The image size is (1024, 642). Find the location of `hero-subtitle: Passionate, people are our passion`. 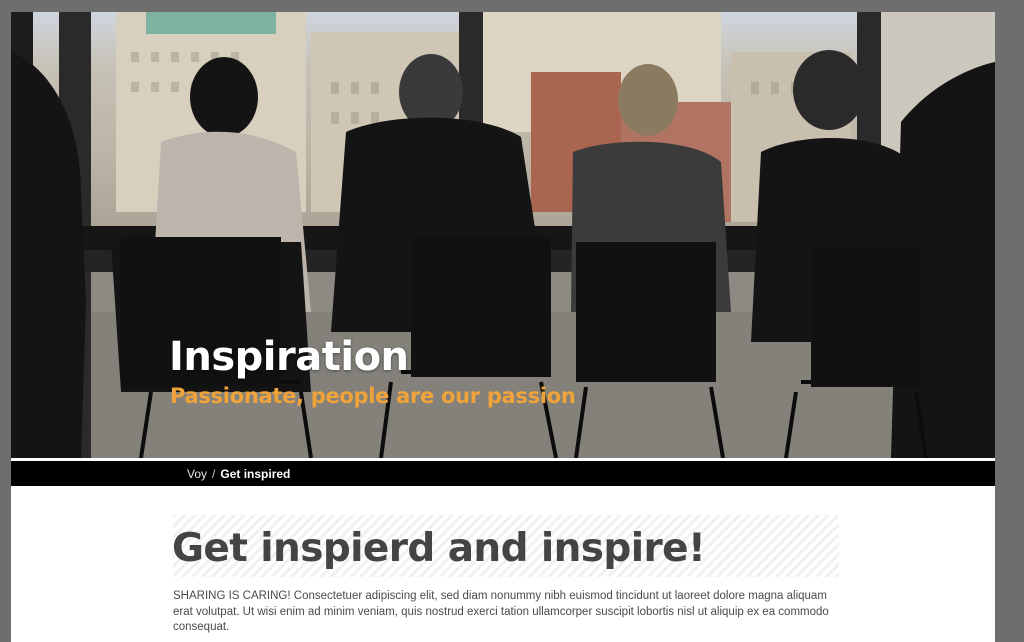

hero-subtitle: Passionate, people are our passion is located at coordinates (373, 396).